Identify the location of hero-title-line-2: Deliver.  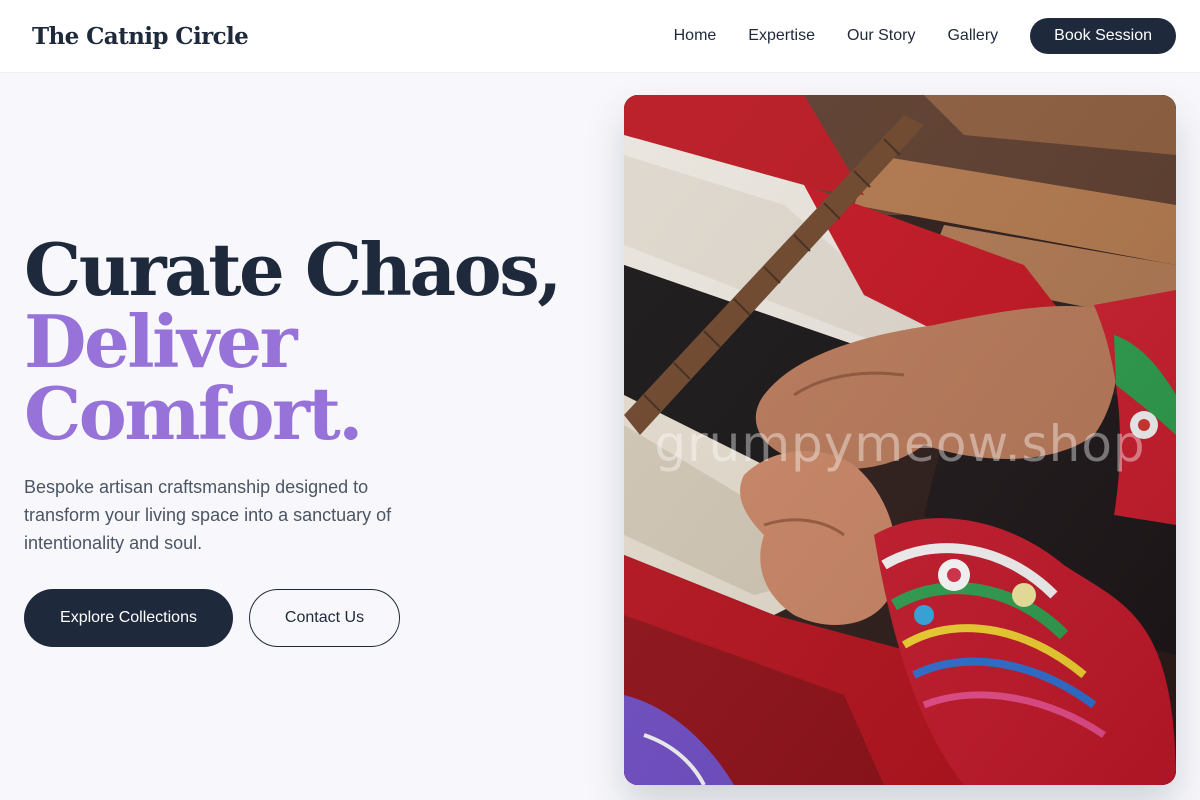
(161, 341).